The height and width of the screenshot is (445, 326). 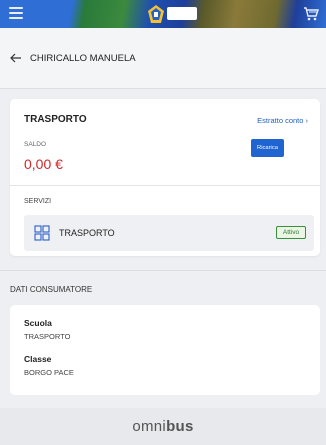 I want to click on status-badge: Attivo, so click(x=291, y=232).